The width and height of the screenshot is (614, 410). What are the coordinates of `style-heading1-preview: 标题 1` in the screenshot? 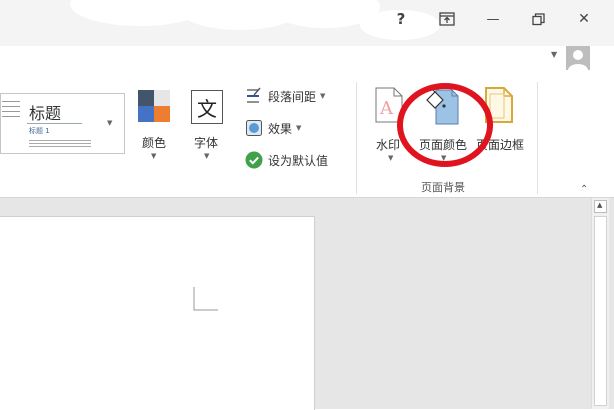 It's located at (39, 131).